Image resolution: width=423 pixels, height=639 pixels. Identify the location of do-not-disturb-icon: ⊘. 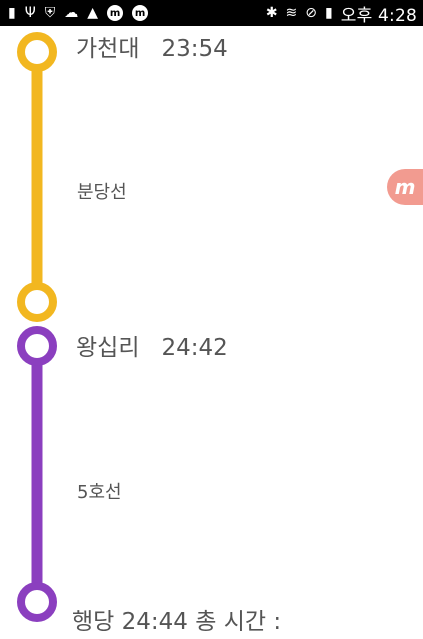
(311, 13).